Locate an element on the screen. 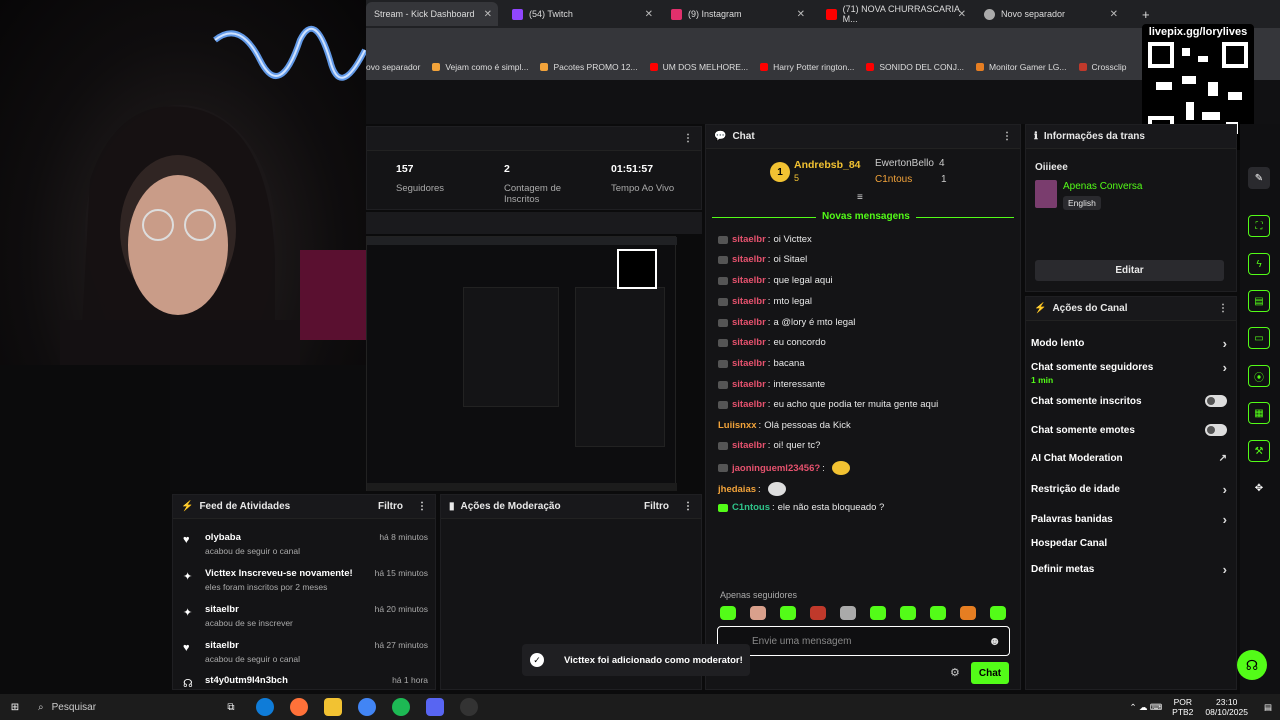 The image size is (1280, 720). action-banned-words: Palavras banidas › is located at coordinates (1129, 519).